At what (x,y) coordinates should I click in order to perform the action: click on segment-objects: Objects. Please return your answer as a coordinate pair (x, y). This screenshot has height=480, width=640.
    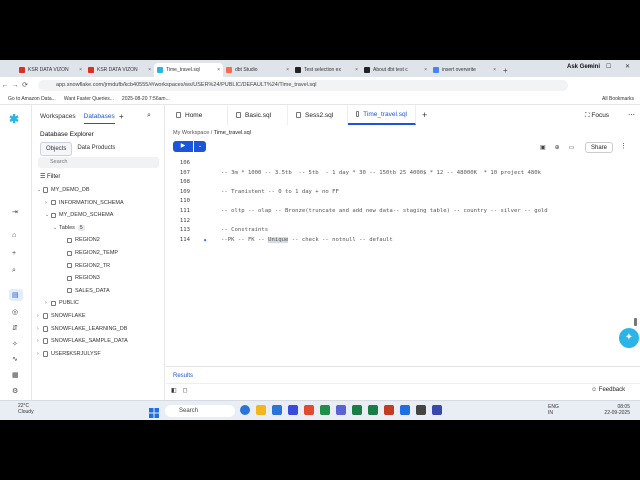
    Looking at the image, I should click on (56, 149).